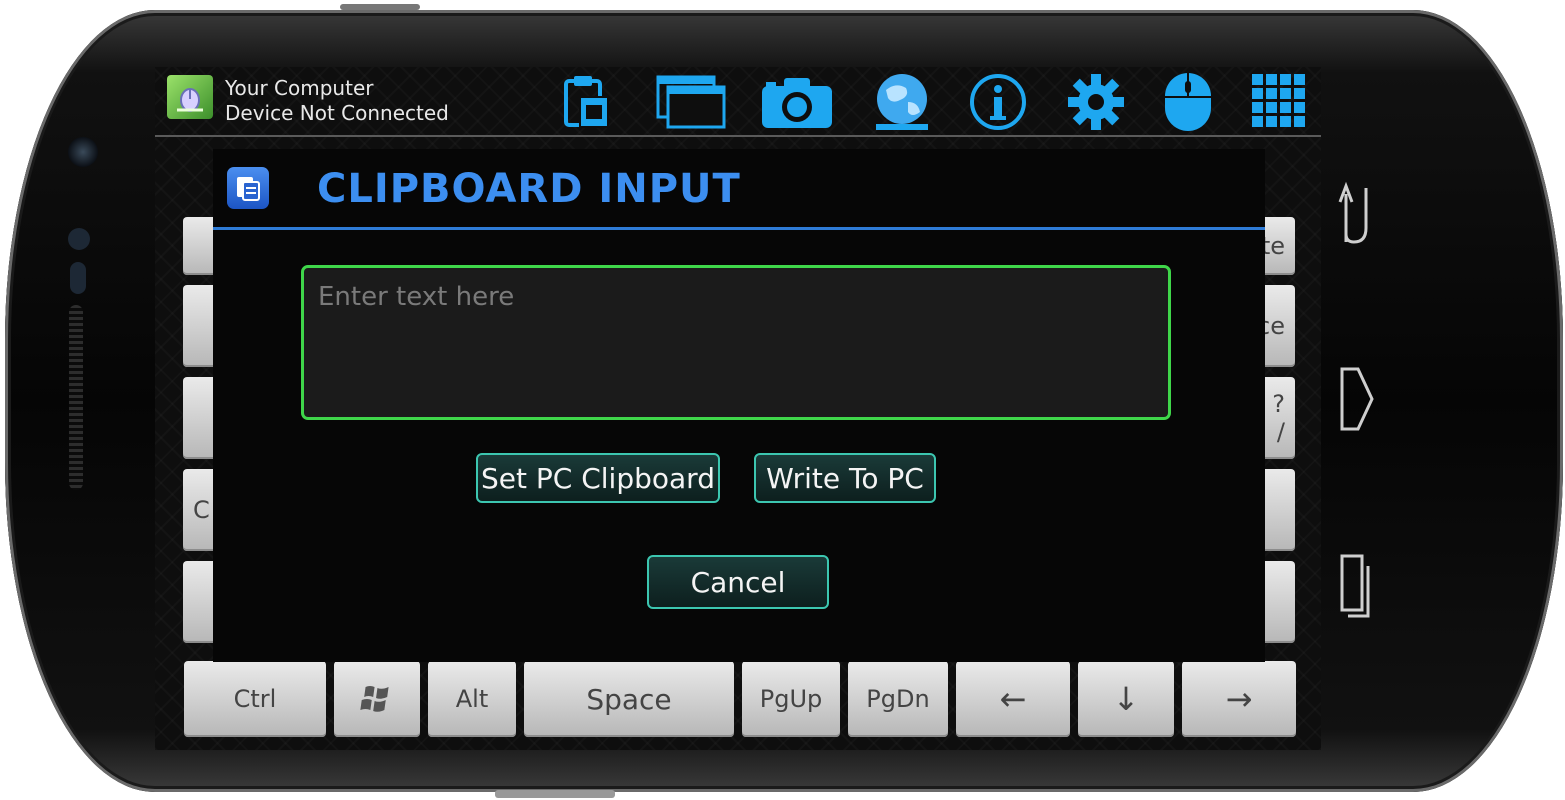  I want to click on dialog-title: CLIPBOARD INPUT, so click(529, 189).